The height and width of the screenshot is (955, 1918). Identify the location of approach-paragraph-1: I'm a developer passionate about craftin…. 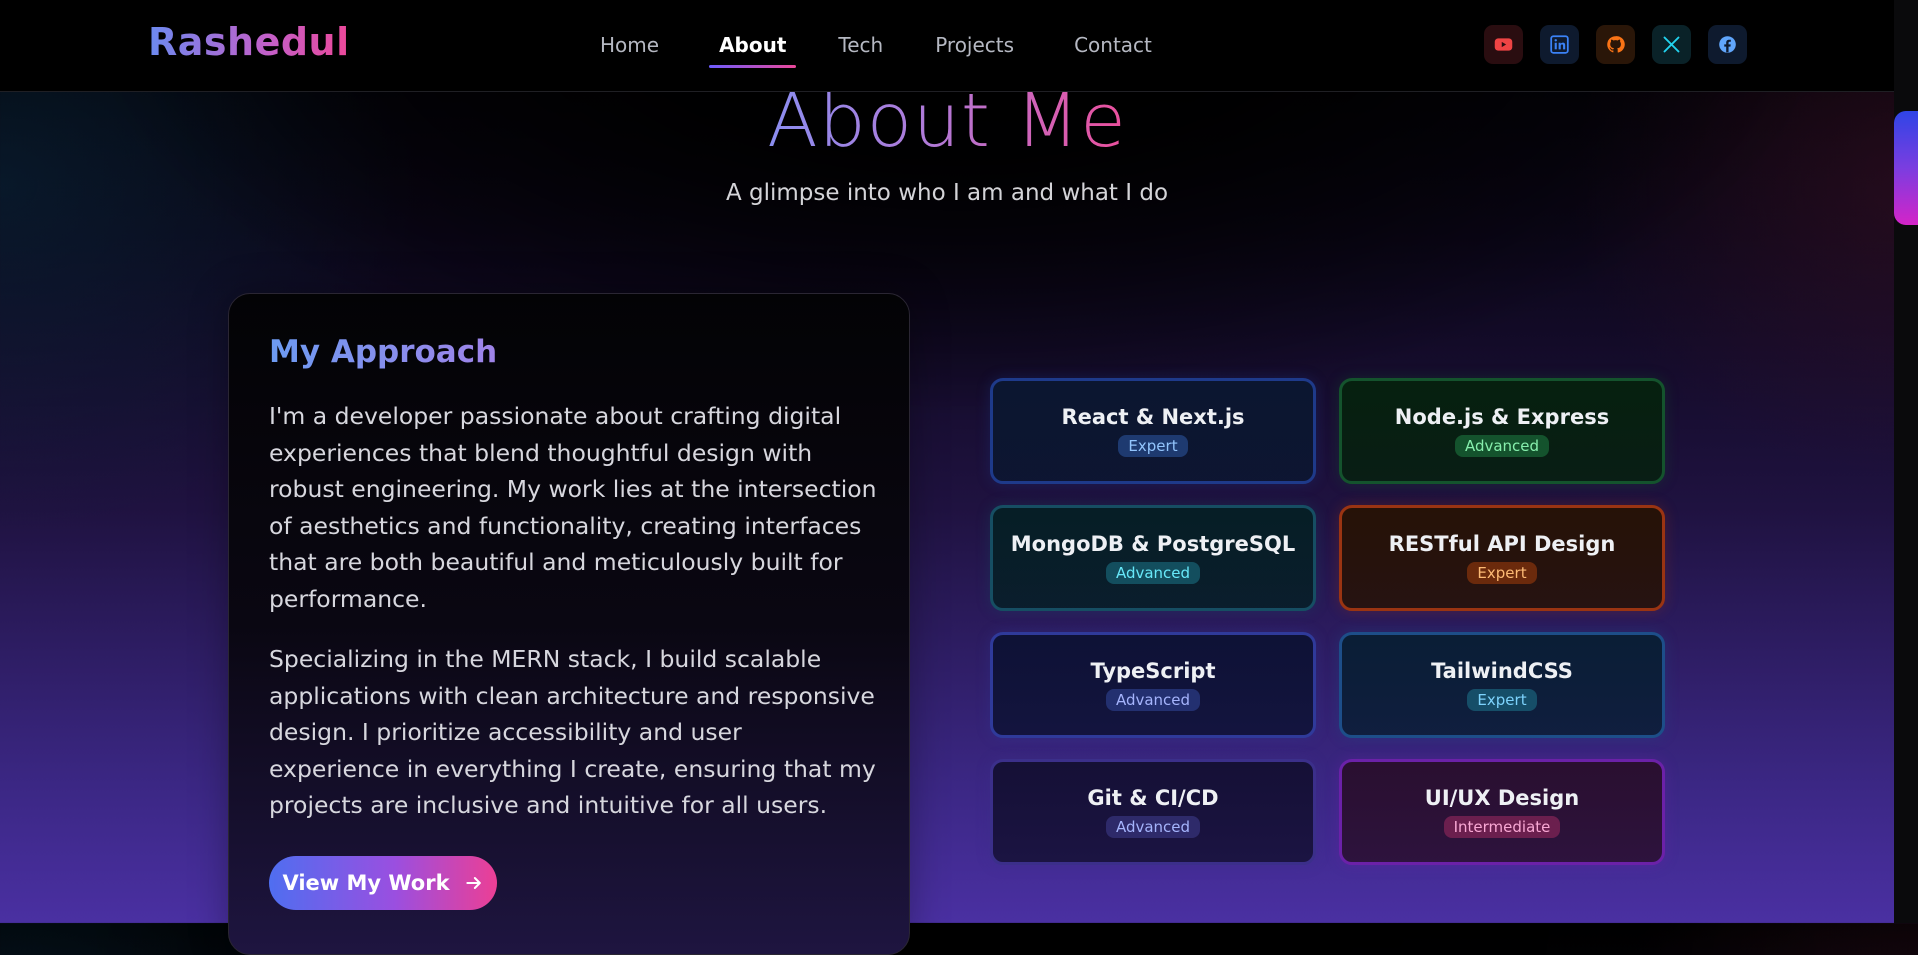
(573, 507).